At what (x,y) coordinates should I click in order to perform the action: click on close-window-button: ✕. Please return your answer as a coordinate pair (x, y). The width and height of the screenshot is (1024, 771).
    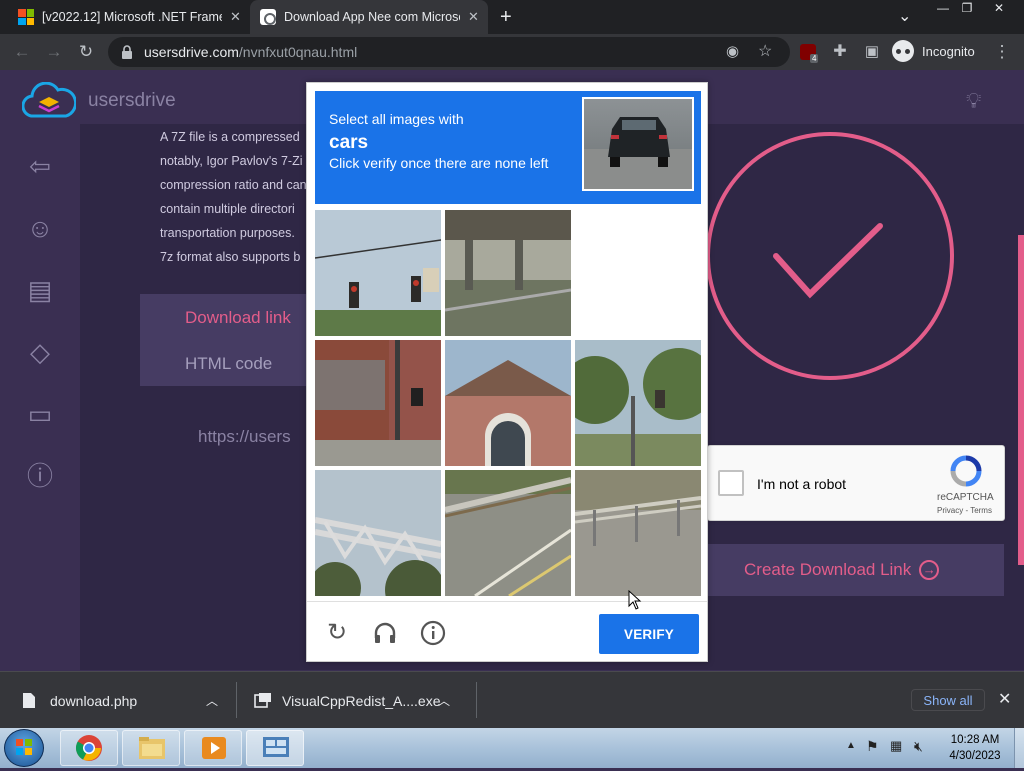
    Looking at the image, I should click on (999, 9).